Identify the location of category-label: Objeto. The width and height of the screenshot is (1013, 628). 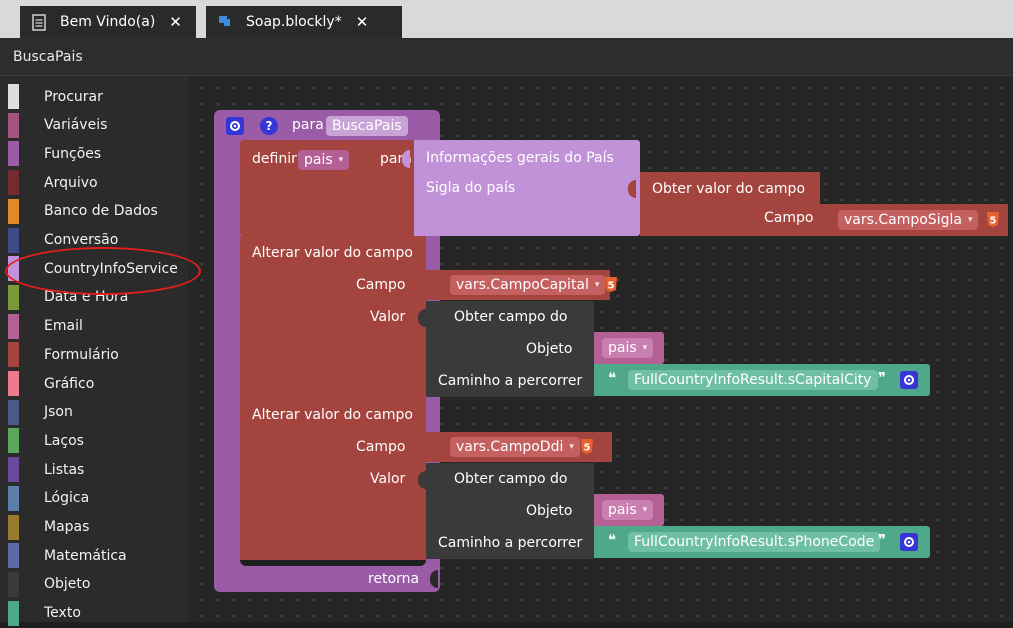
(67, 584).